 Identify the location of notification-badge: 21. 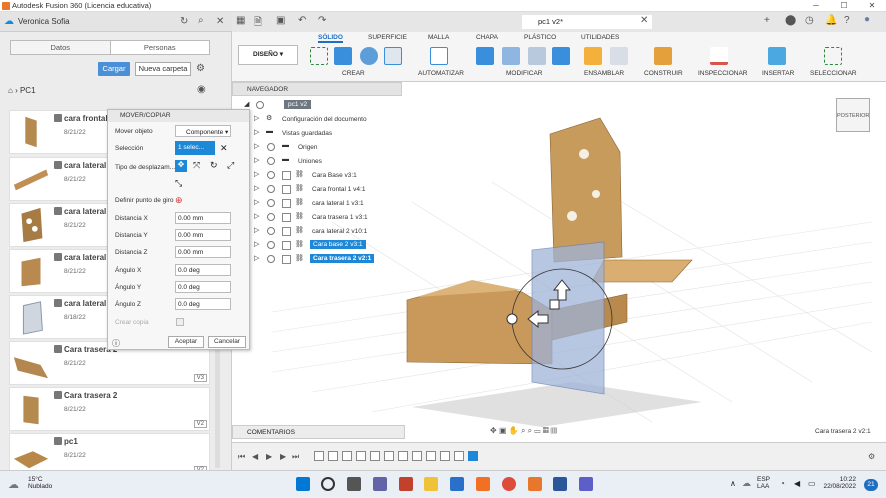
(871, 485).